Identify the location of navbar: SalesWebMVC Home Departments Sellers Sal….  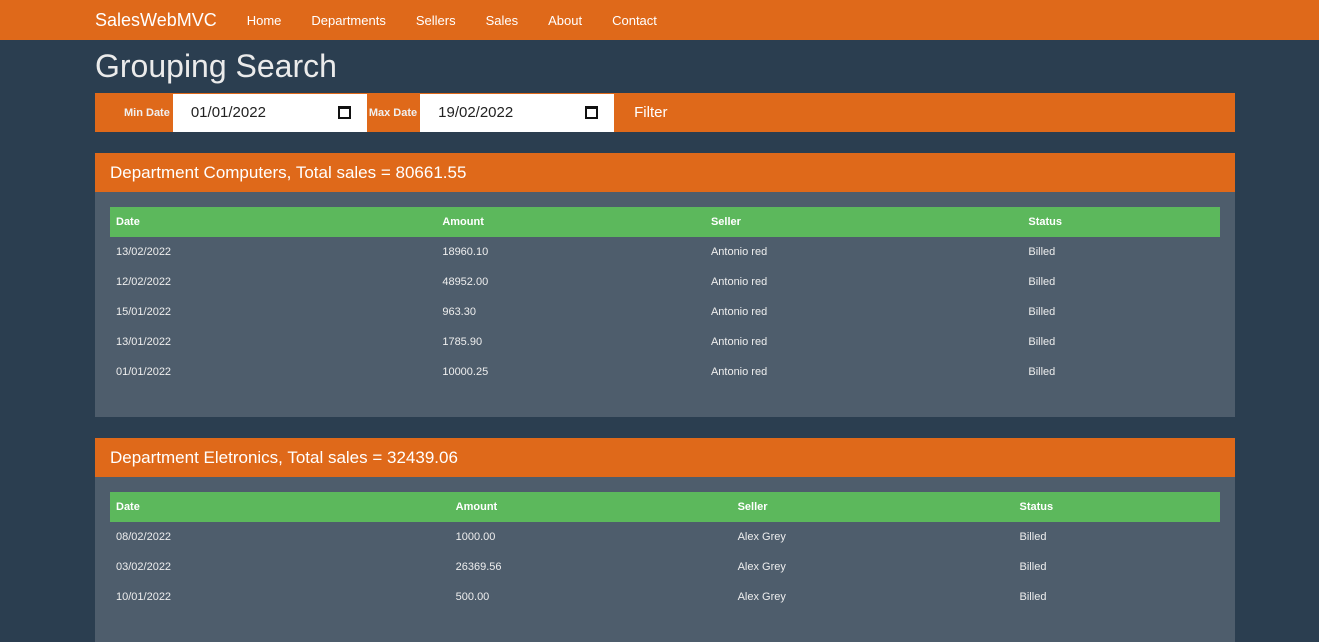
(659, 20).